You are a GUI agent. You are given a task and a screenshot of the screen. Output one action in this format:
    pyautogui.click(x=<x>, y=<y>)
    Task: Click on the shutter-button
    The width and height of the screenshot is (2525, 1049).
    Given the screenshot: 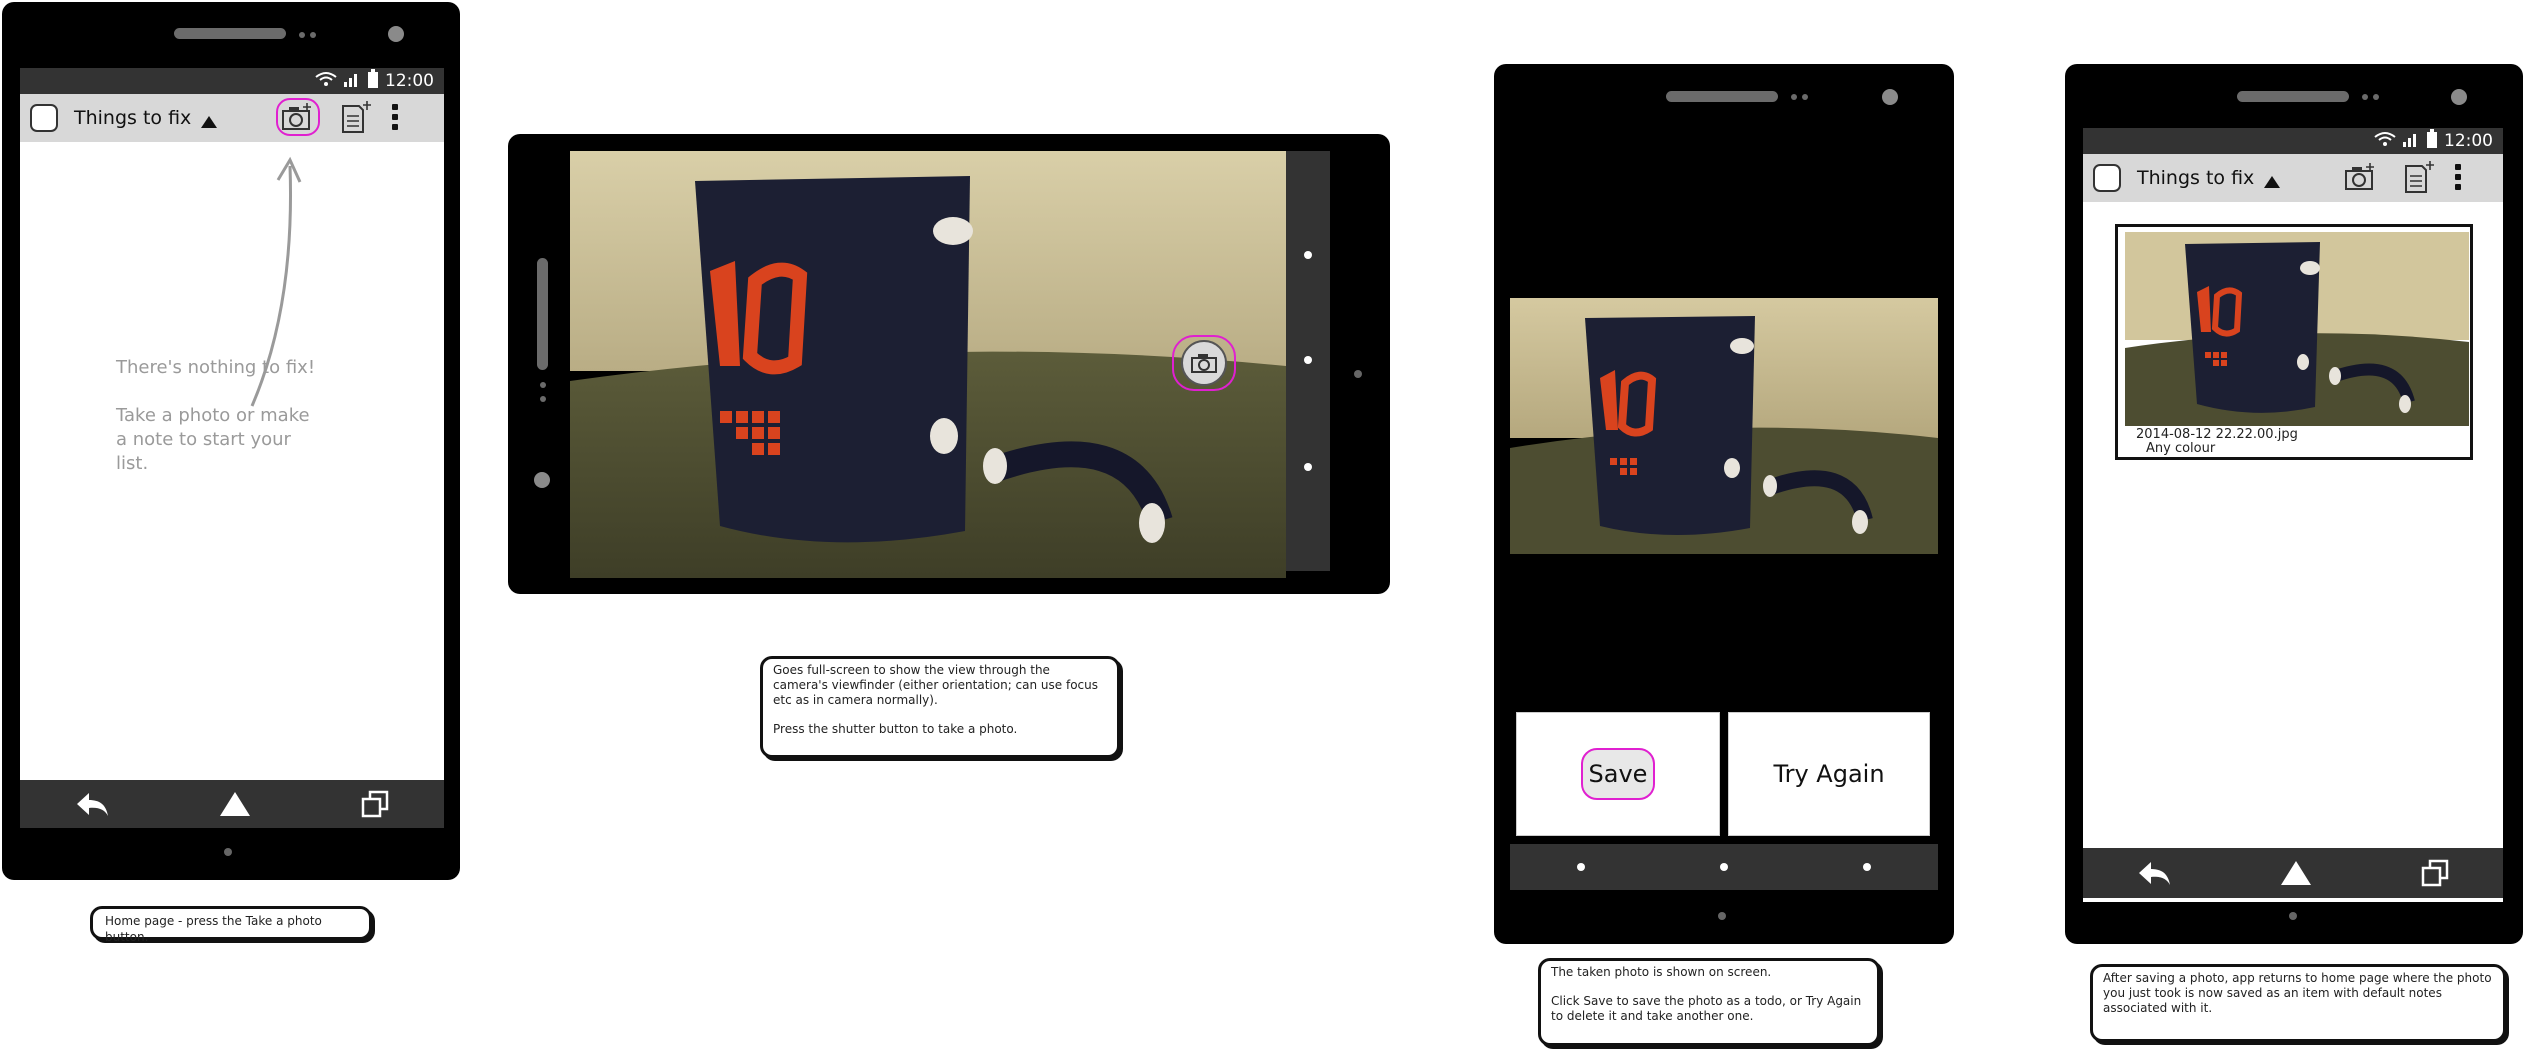 What is the action you would take?
    pyautogui.click(x=1204, y=363)
    